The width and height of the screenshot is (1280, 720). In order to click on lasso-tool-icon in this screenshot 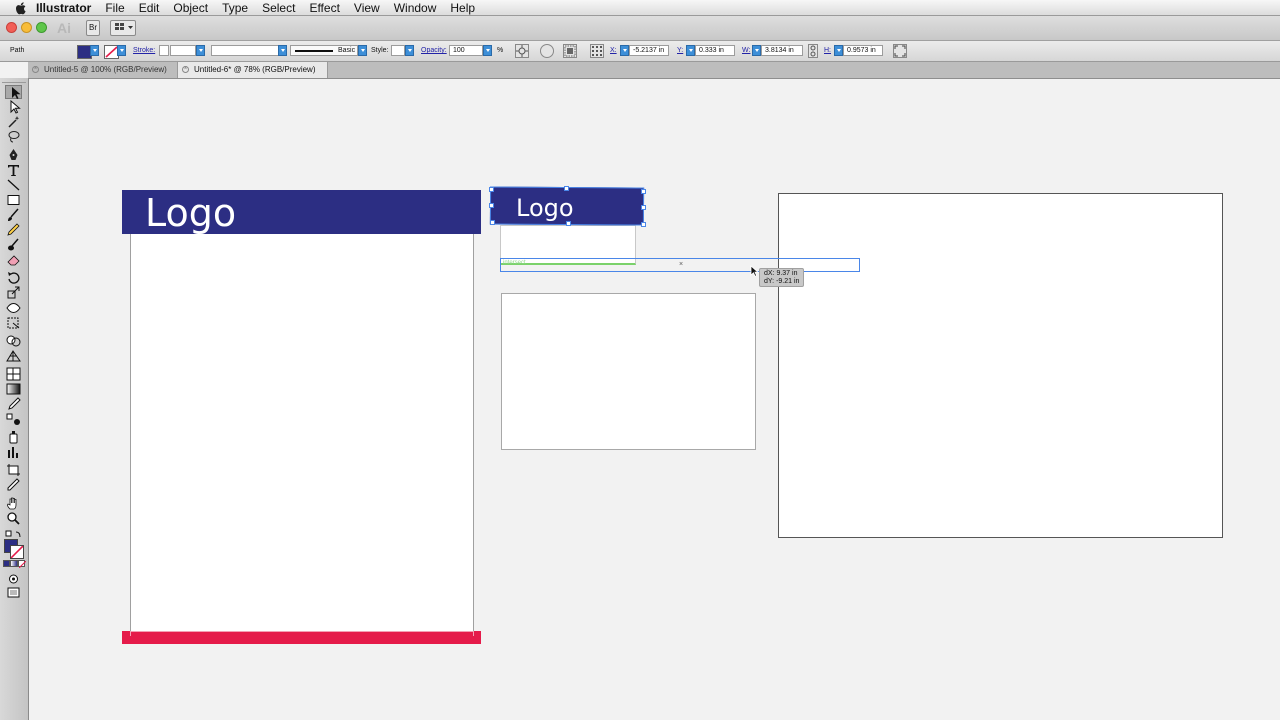, I will do `click(13, 137)`.